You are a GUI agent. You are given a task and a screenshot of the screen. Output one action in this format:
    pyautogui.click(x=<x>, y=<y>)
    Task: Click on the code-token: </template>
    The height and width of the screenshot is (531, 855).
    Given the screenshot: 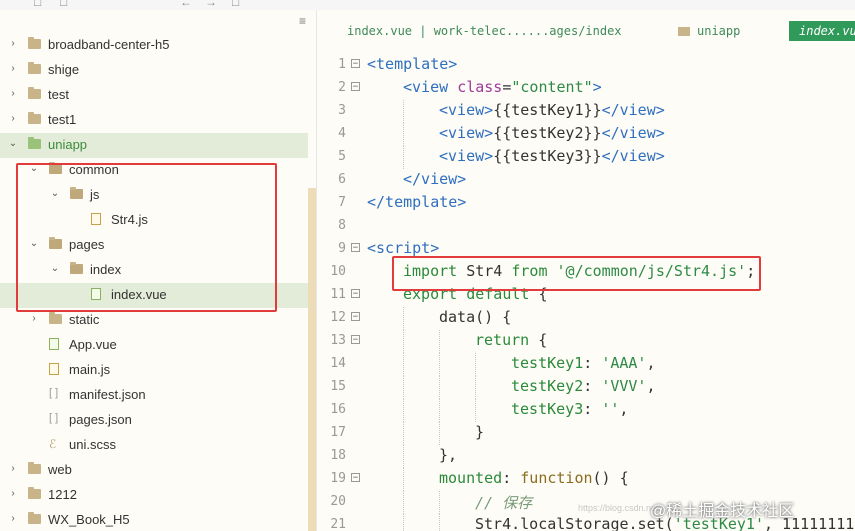 What is the action you would take?
    pyautogui.click(x=417, y=202)
    